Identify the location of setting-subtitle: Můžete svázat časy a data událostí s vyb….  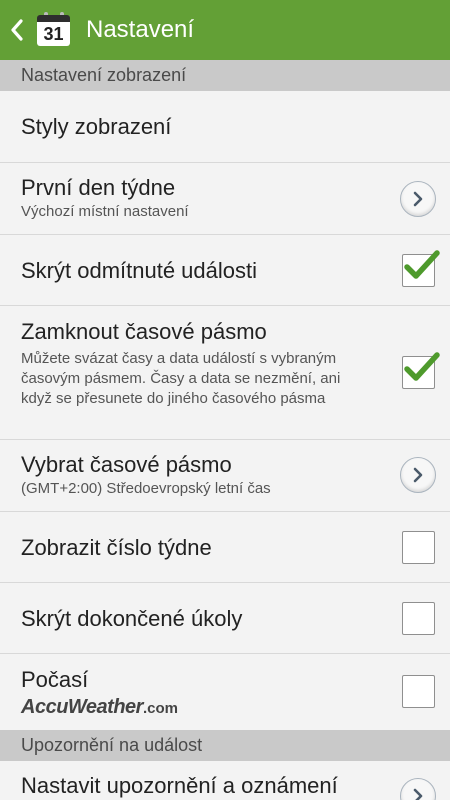
(181, 378).